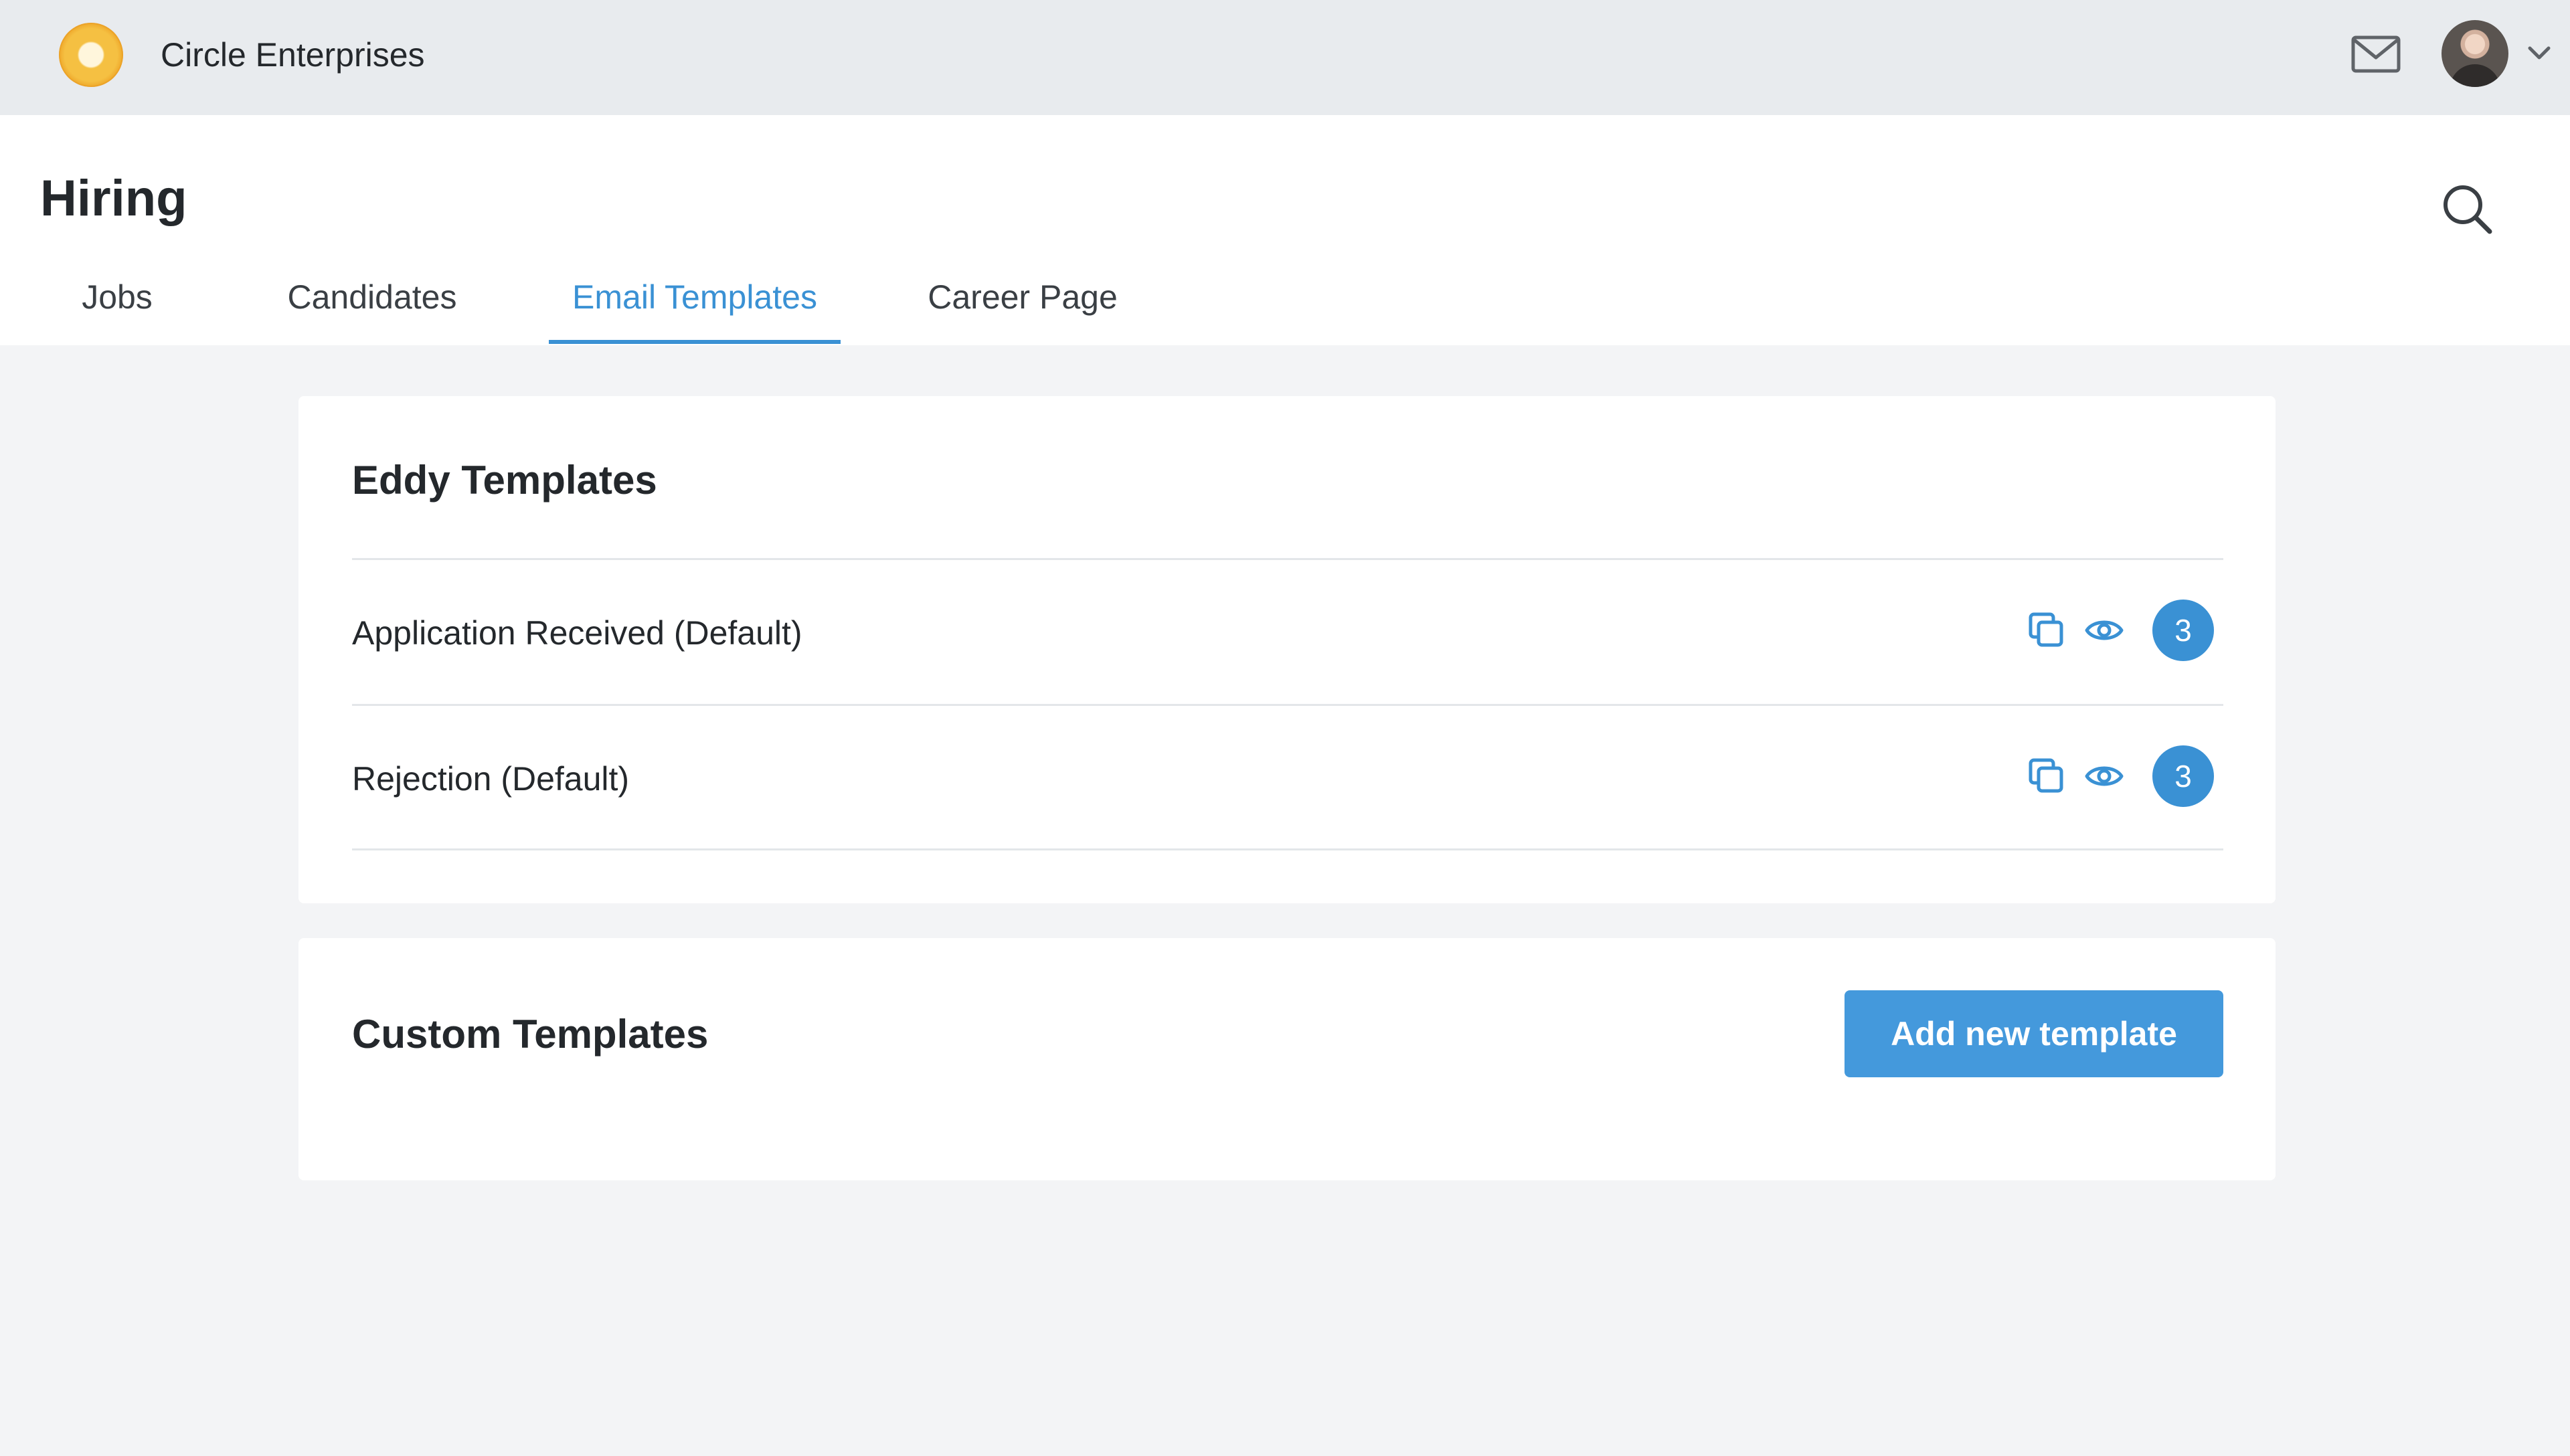 This screenshot has height=1456, width=2570. I want to click on template-name: Rejection (Default), so click(491, 778).